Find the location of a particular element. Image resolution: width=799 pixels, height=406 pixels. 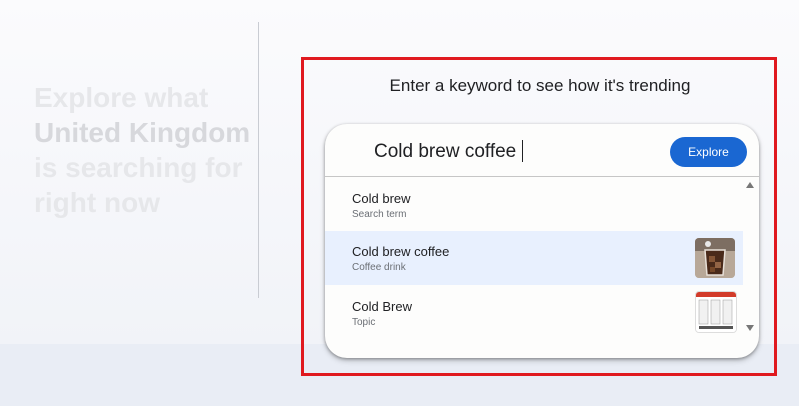

hero-line-3: is searching for is located at coordinates (138, 167).